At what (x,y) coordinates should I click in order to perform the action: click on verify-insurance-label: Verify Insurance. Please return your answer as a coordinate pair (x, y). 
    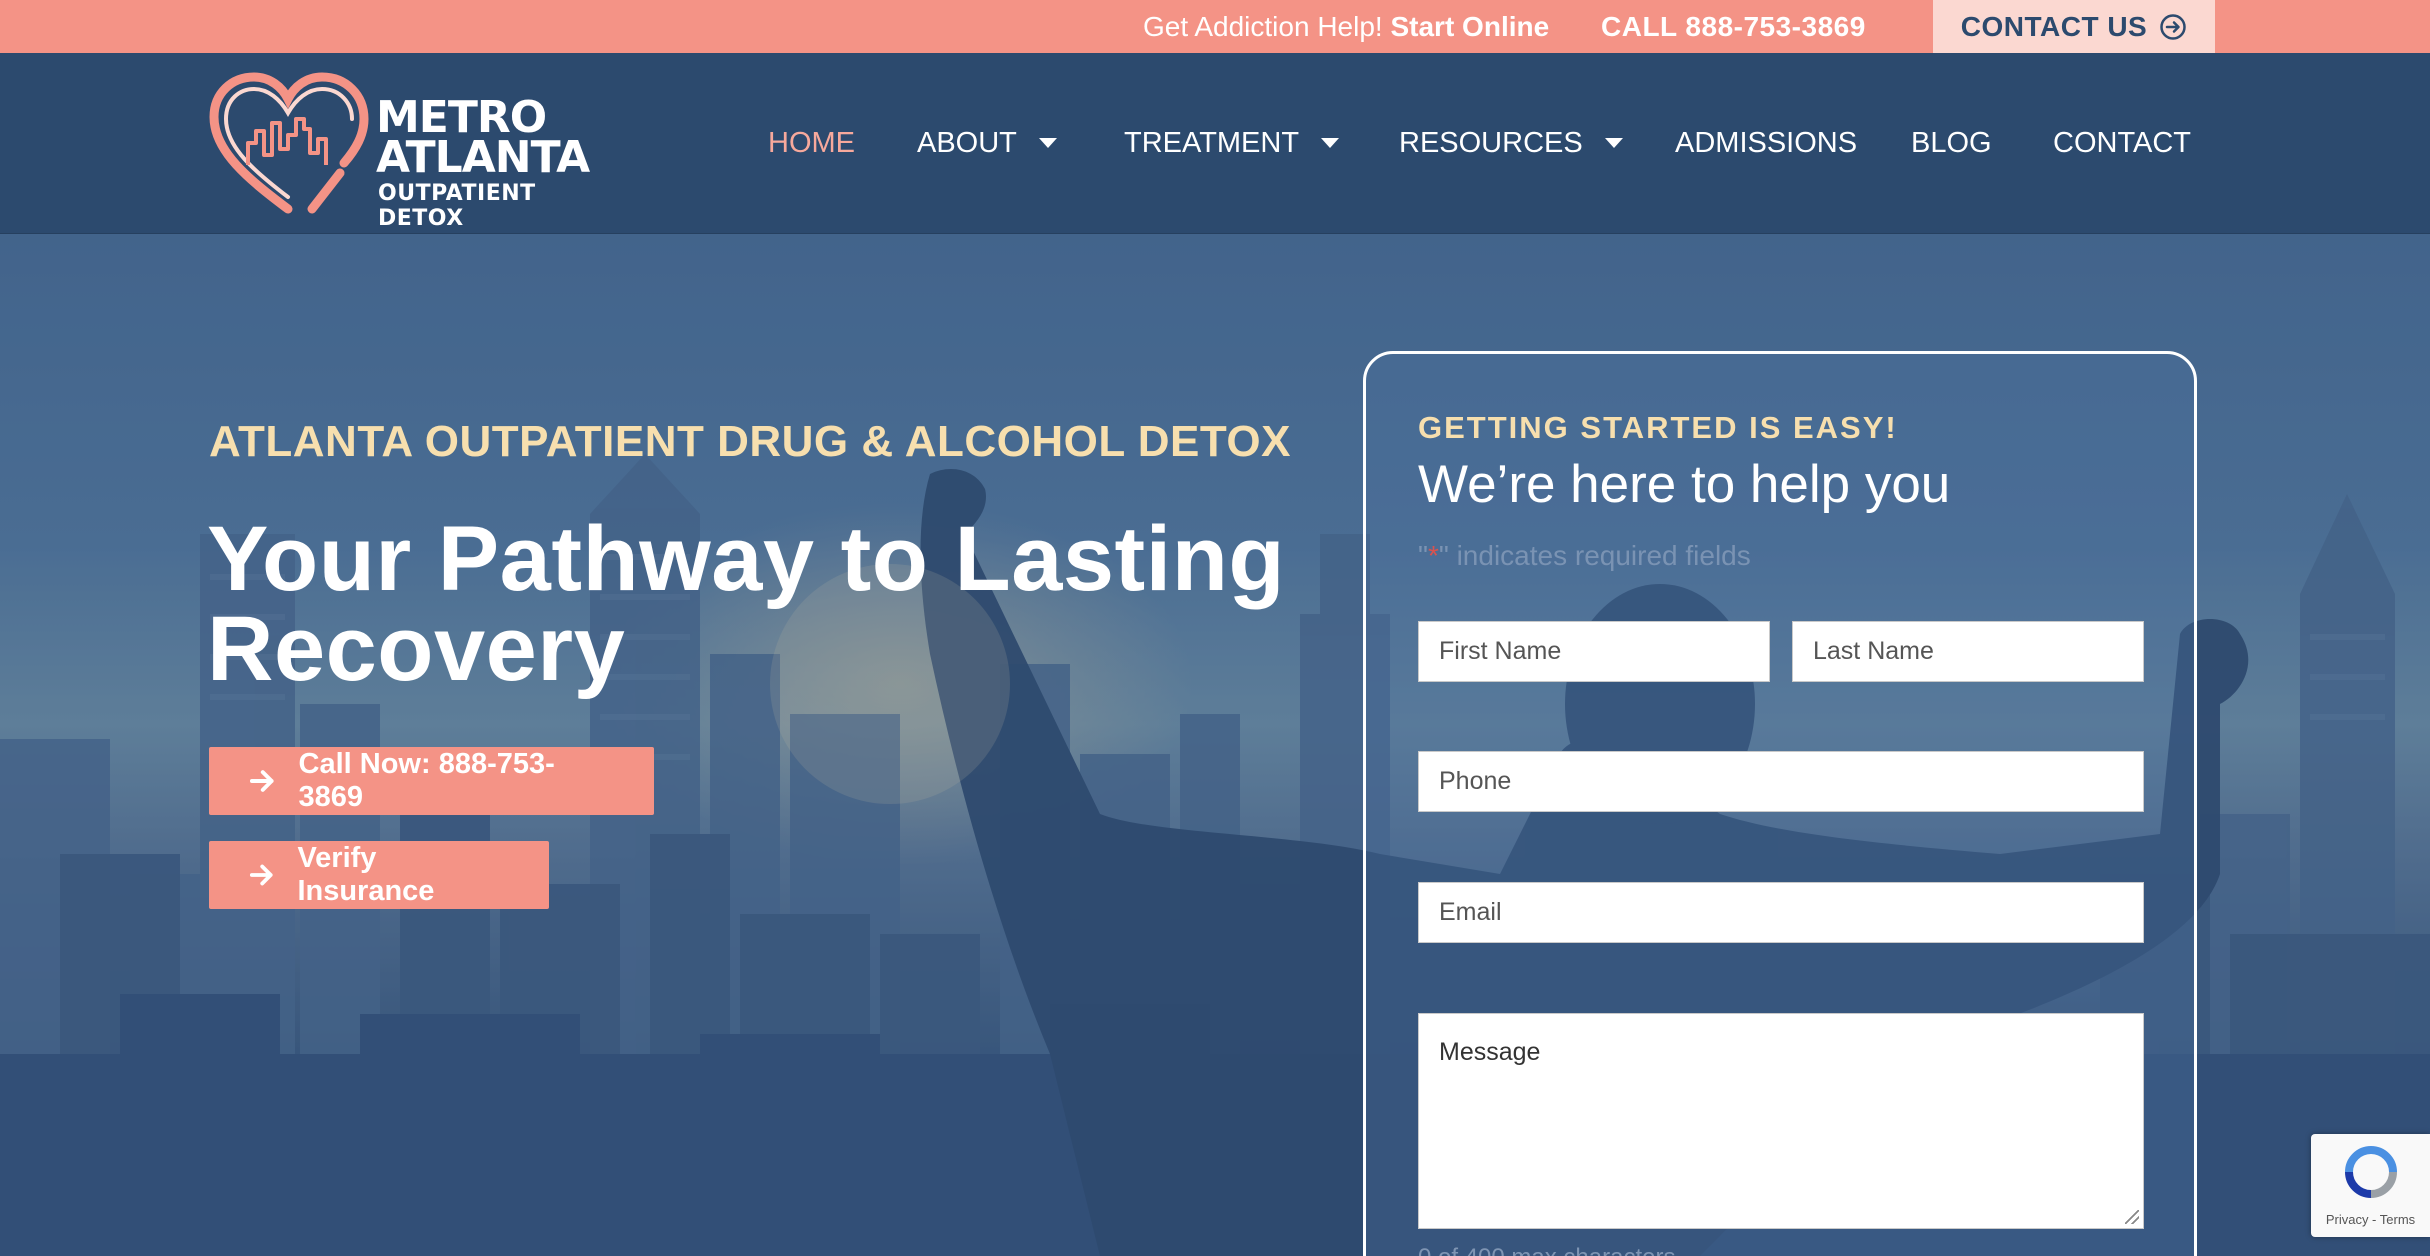
    Looking at the image, I should click on (366, 874).